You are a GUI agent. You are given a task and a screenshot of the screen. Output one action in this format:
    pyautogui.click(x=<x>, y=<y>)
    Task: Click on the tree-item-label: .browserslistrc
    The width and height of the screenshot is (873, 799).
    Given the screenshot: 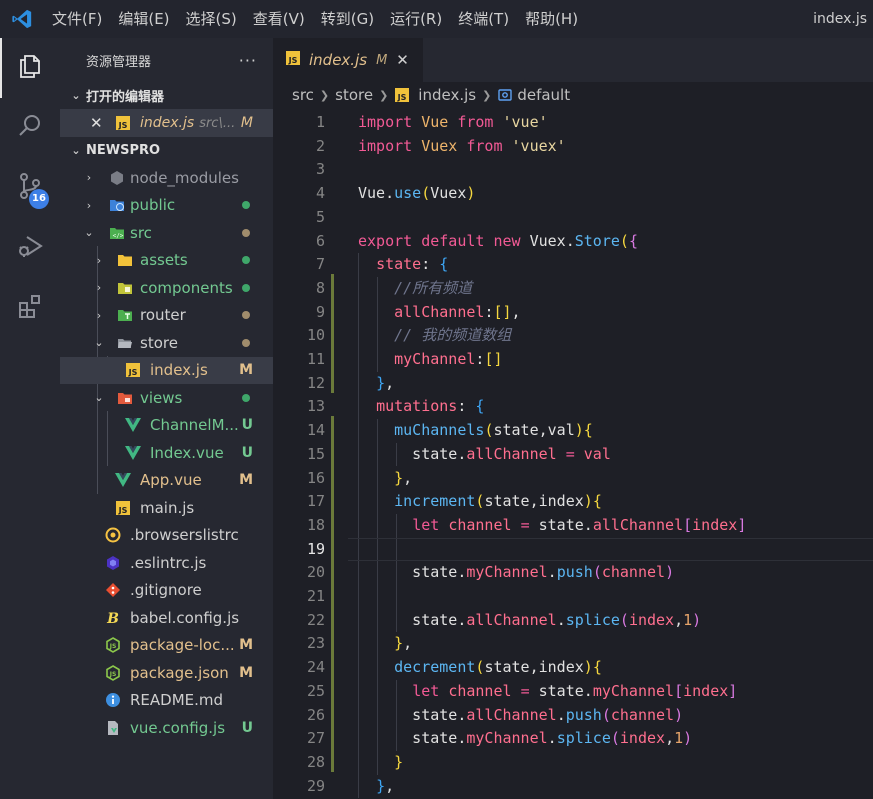 What is the action you would take?
    pyautogui.click(x=184, y=535)
    